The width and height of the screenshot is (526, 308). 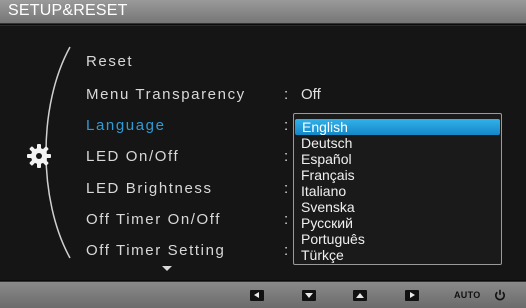 I want to click on language-option: Türkçe, so click(x=397, y=255).